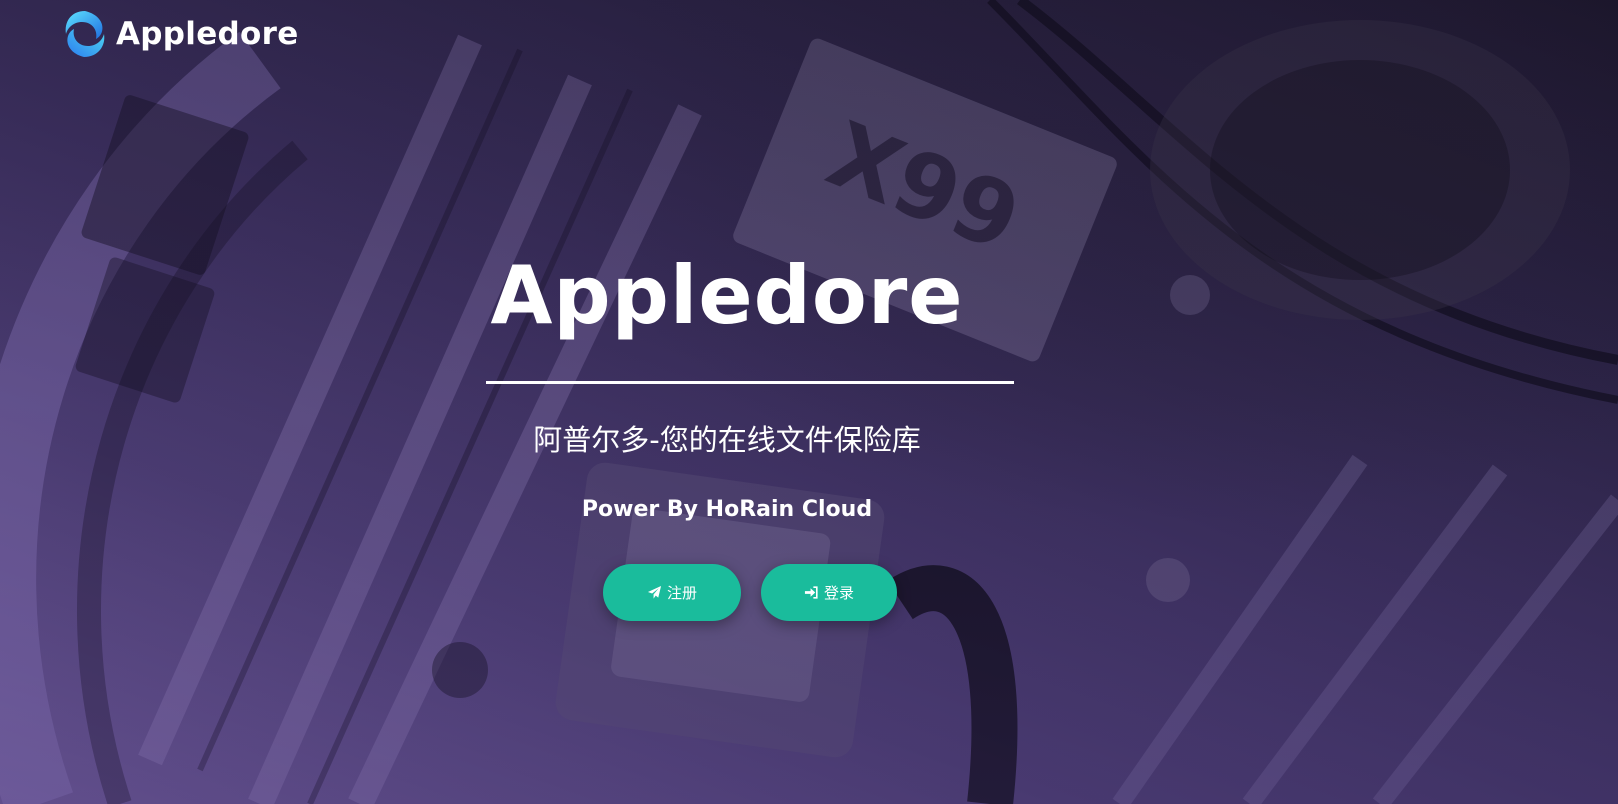 The height and width of the screenshot is (804, 1618). Describe the element at coordinates (727, 440) in the screenshot. I see `hero-subtitle: 阿普尔多-您的在线文件保险库` at that location.